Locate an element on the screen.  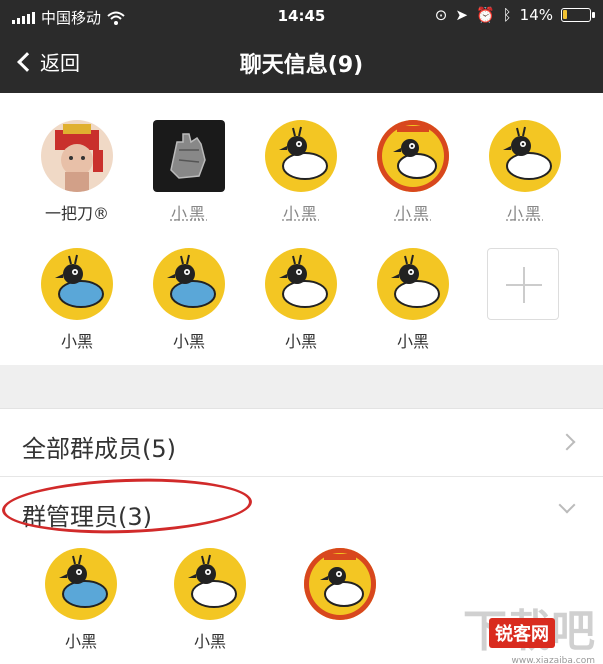
bluetooth-icon: ᛒ is located at coordinates (507, 15).